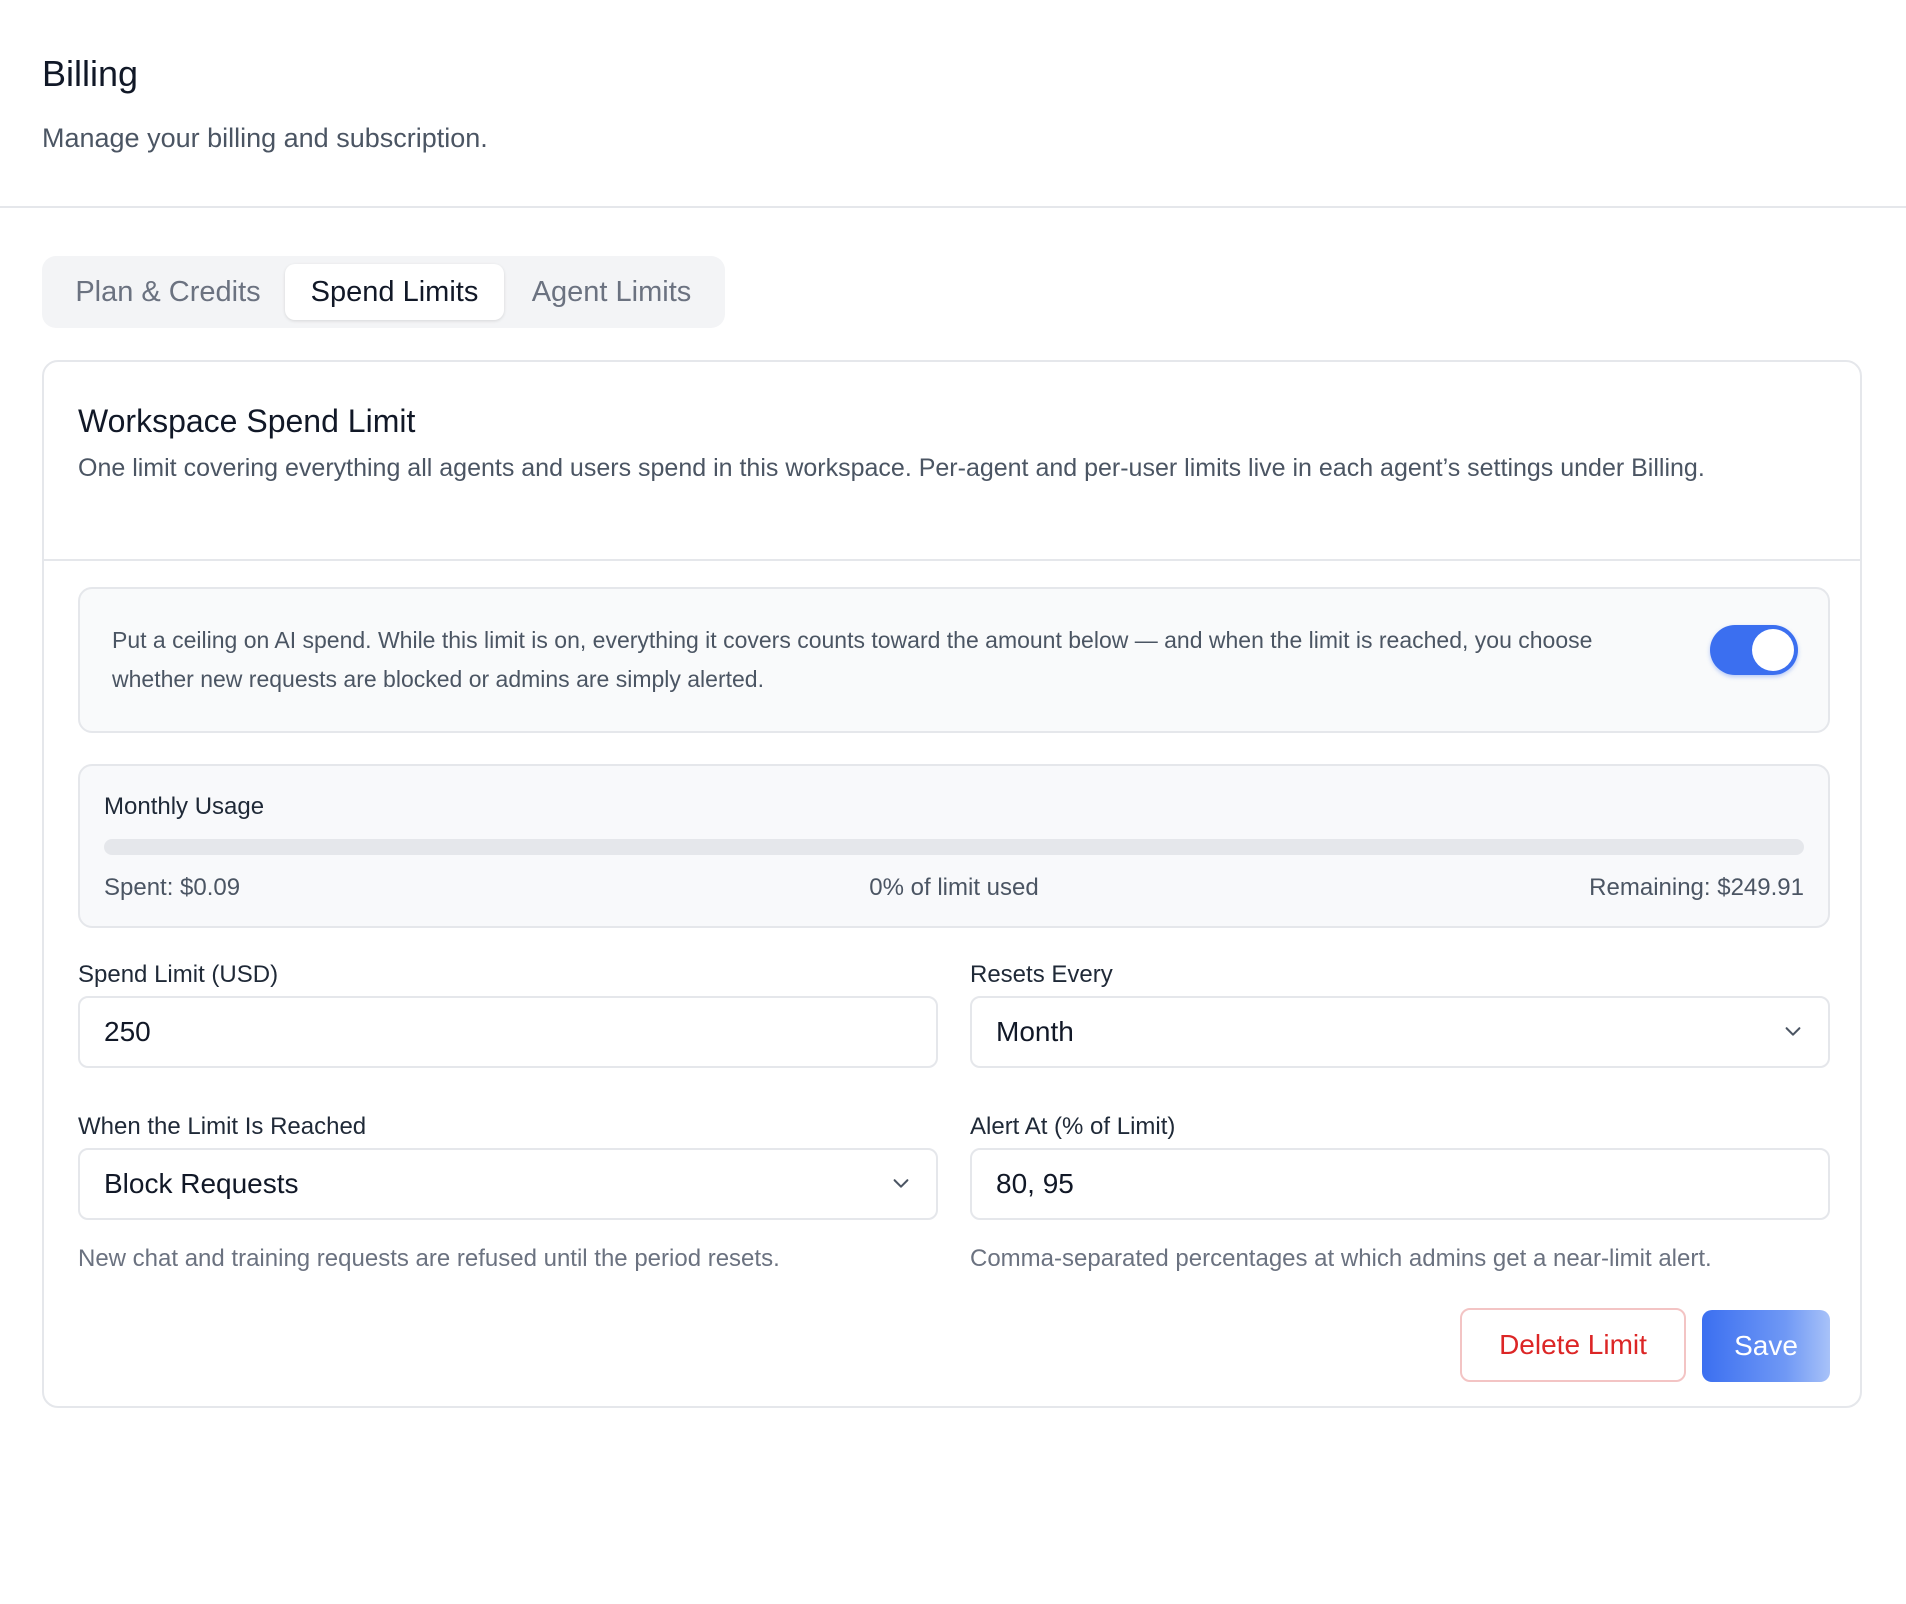 The width and height of the screenshot is (1906, 1604). I want to click on resets-every-label: Resets Every, so click(1041, 974).